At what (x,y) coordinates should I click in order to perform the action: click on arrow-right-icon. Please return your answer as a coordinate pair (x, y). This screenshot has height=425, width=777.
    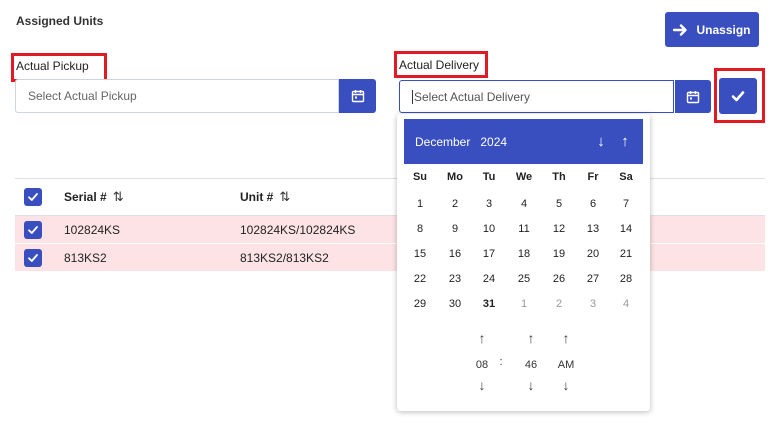
    Looking at the image, I should click on (680, 29).